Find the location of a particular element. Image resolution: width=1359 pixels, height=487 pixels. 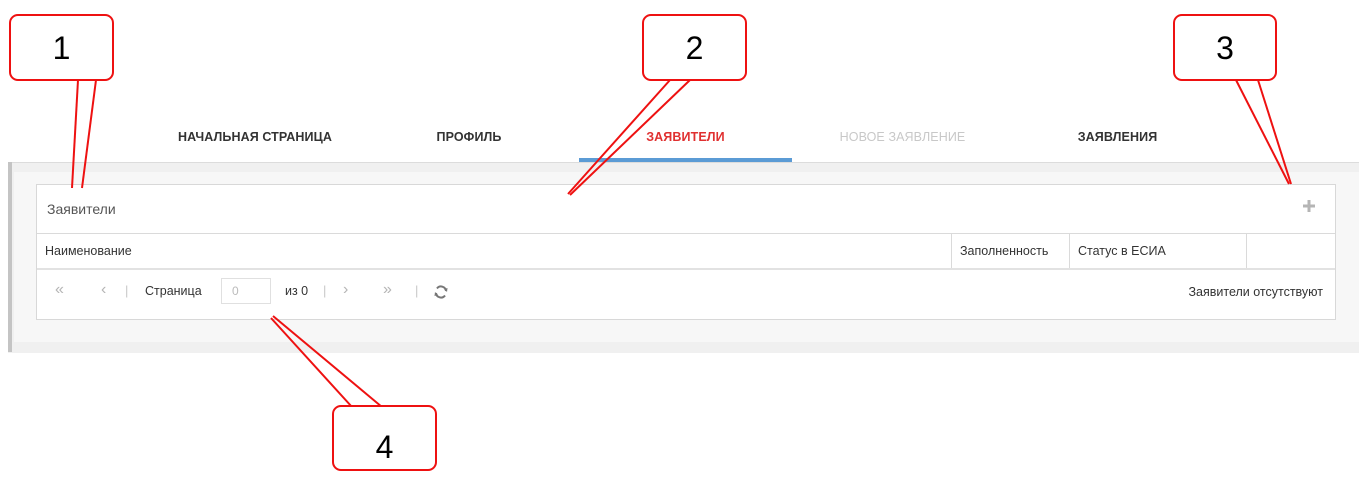

column-header-completeness: Заполненность is located at coordinates (1010, 251).